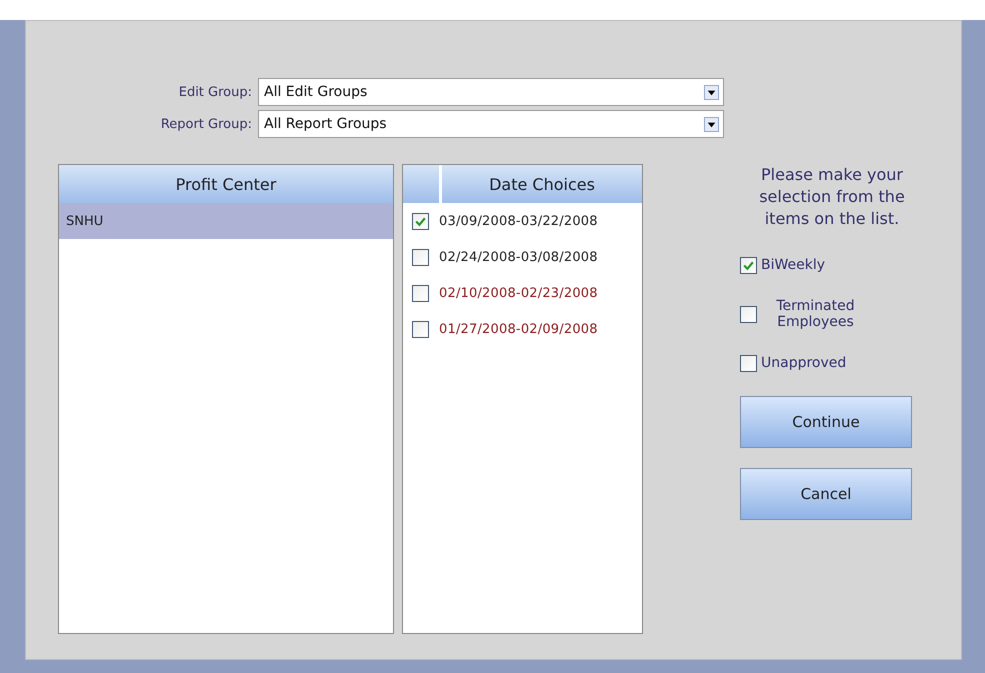 The image size is (985, 673). I want to click on field-label: Report Group:, so click(206, 124).